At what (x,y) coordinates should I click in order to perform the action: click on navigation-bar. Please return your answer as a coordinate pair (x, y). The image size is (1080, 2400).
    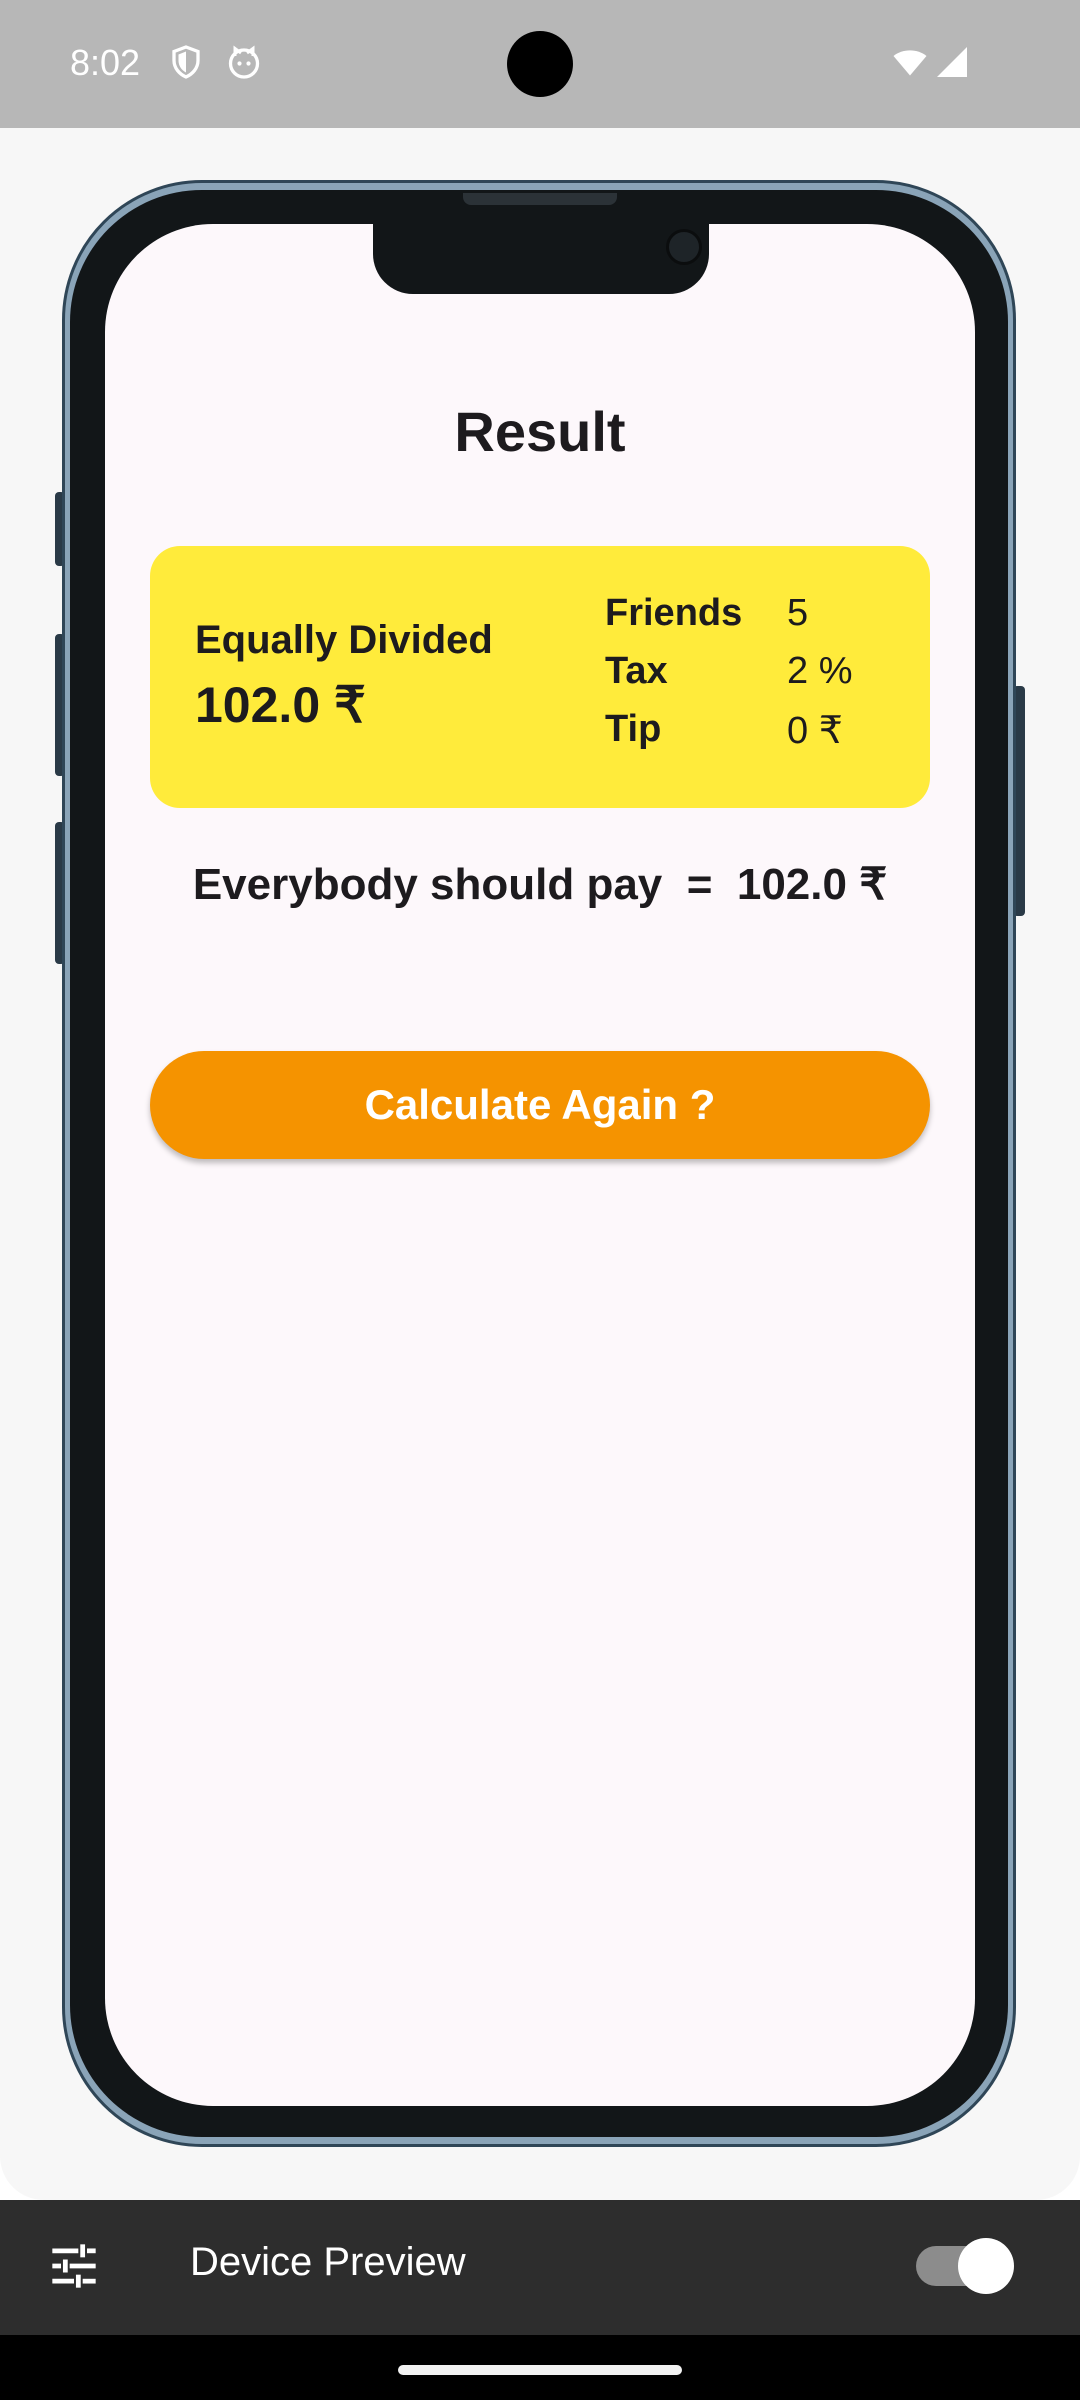
    Looking at the image, I should click on (540, 2367).